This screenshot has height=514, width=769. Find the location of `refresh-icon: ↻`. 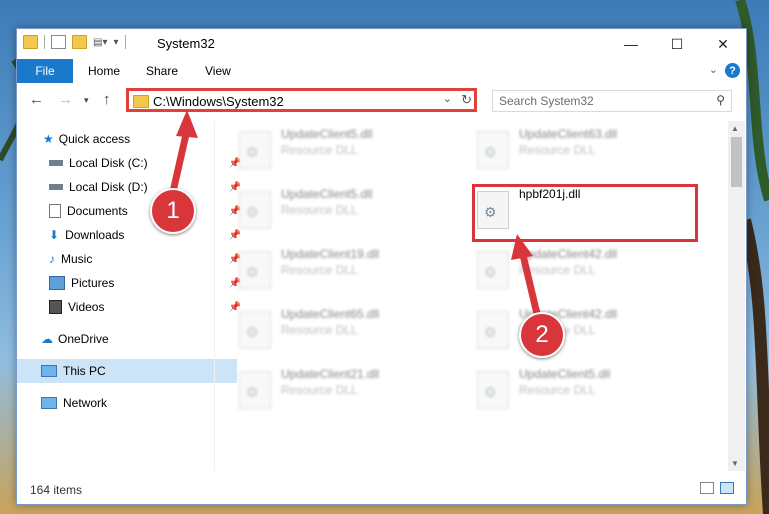

refresh-icon: ↻ is located at coordinates (466, 100).